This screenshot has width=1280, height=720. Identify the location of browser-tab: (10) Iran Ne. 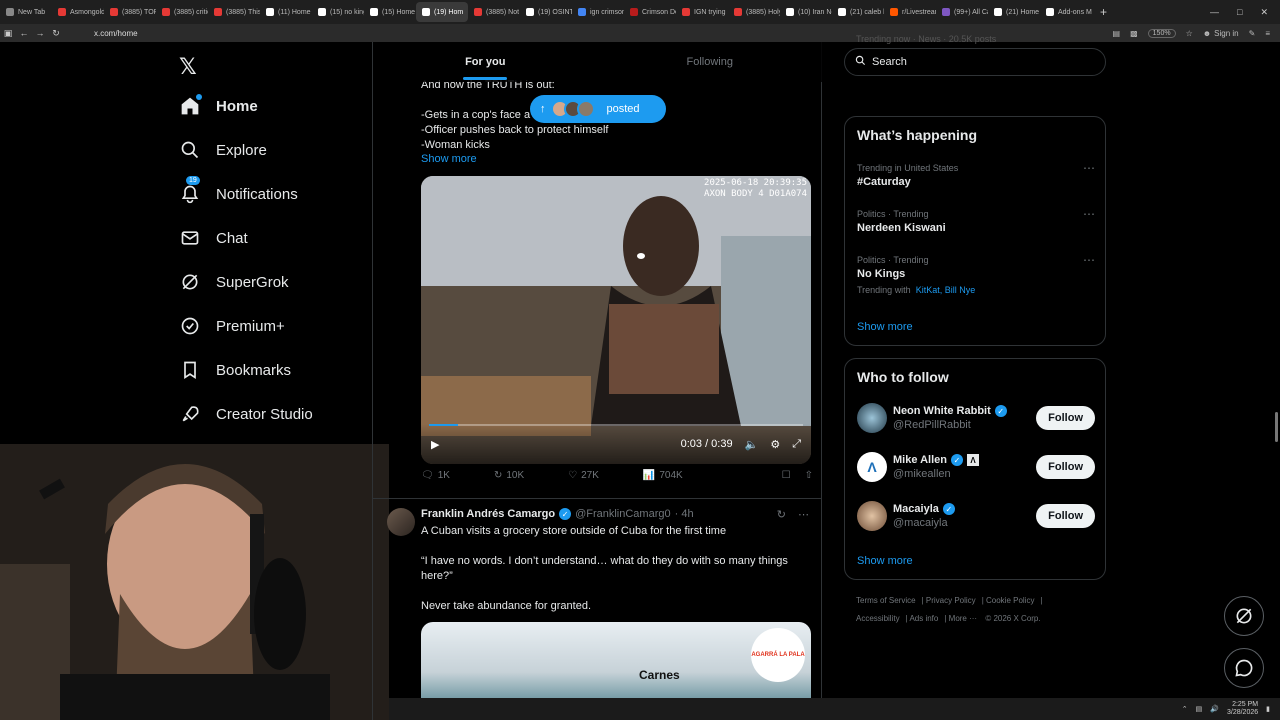
(806, 12).